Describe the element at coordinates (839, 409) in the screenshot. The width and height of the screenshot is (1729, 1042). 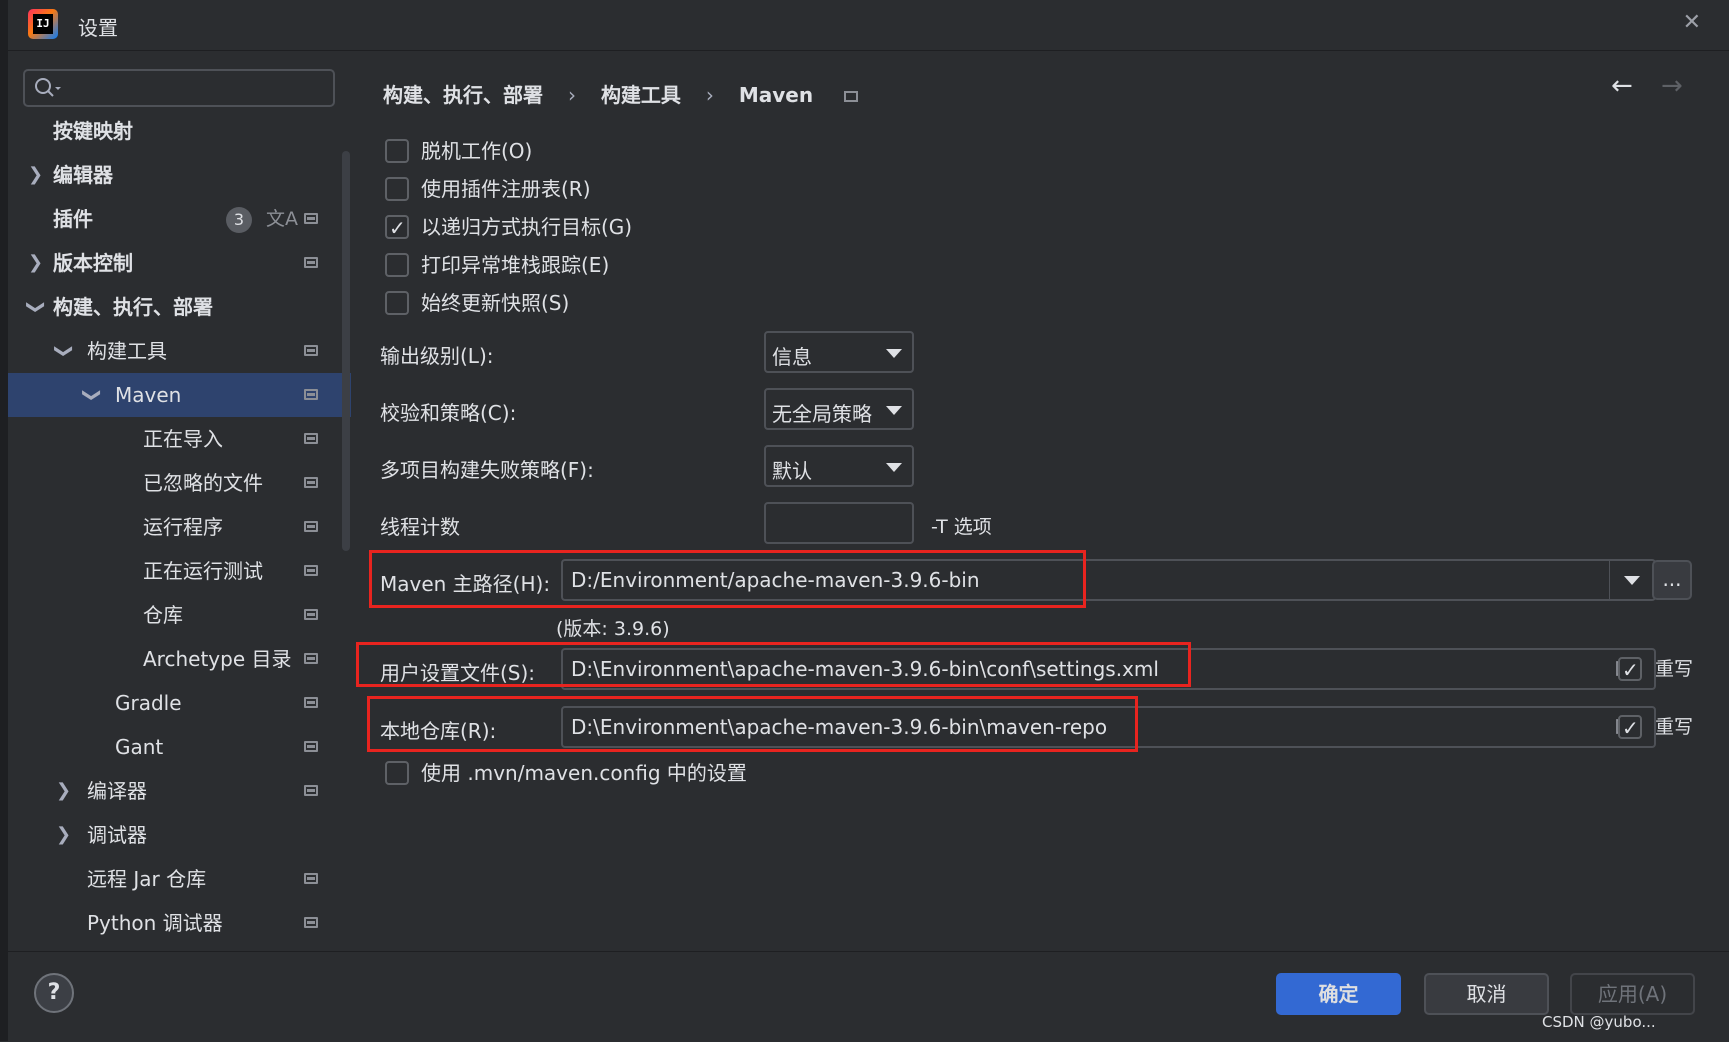
I see `checksum-policy-select: 无全局策略` at that location.